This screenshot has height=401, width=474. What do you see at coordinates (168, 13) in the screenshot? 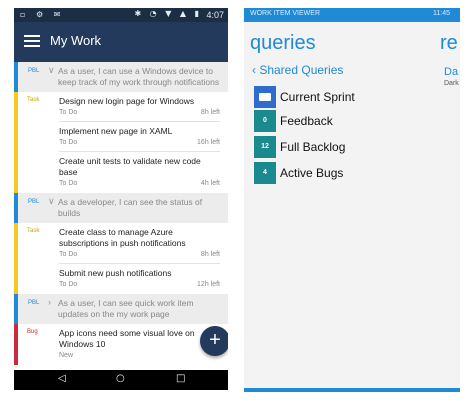
I see `system-status-icons: ✱ ◔ ▼ ▲ ▮` at bounding box center [168, 13].